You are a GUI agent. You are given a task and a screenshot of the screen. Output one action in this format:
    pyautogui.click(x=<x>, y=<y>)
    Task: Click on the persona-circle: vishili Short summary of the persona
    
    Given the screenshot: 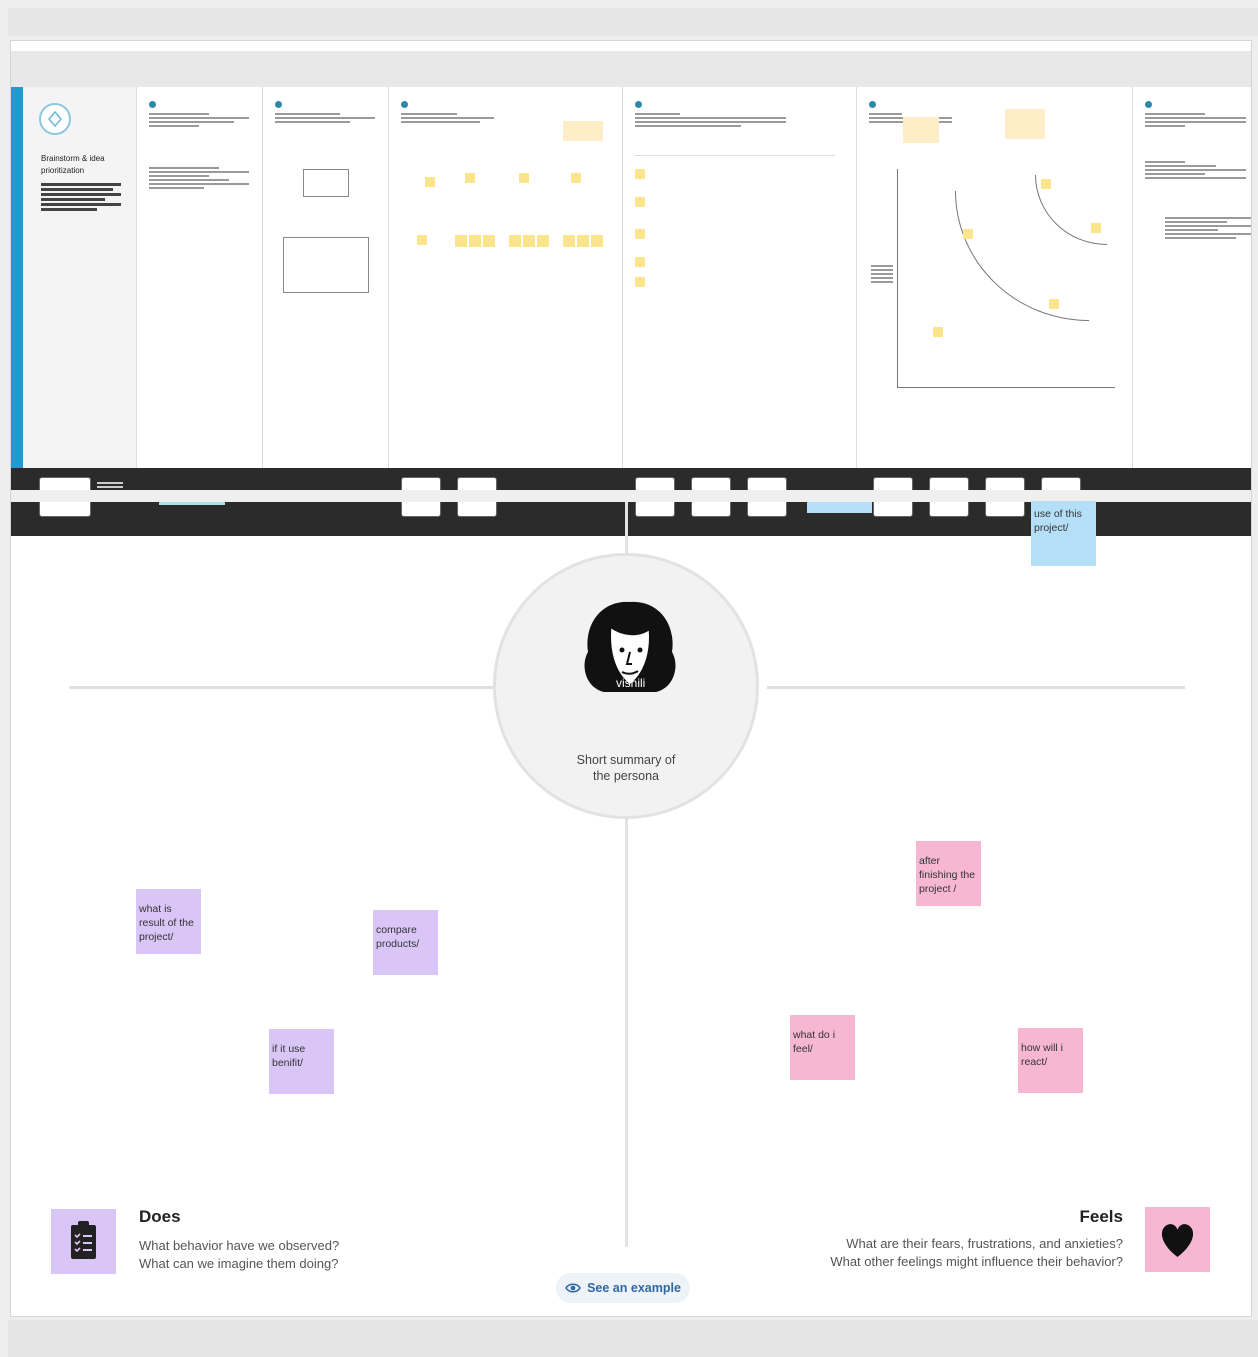 What is the action you would take?
    pyautogui.click(x=626, y=686)
    